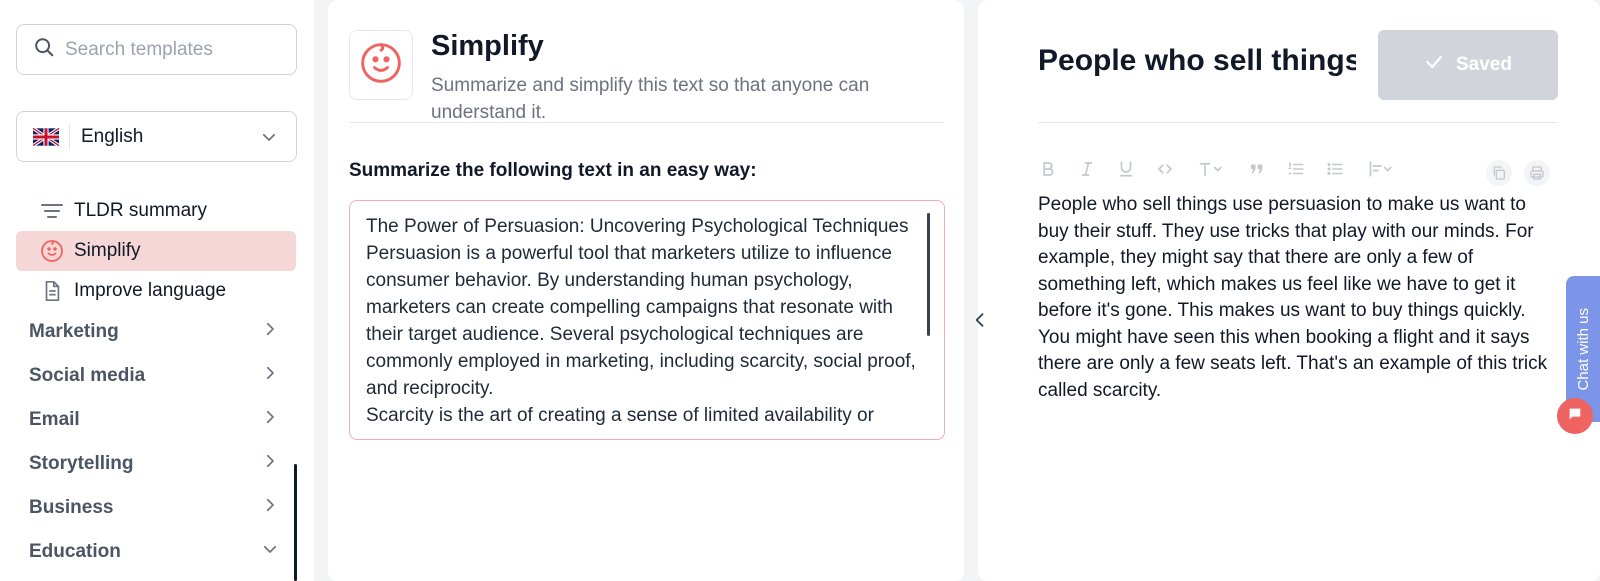  Describe the element at coordinates (487, 46) in the screenshot. I see `template-title: Simplify` at that location.